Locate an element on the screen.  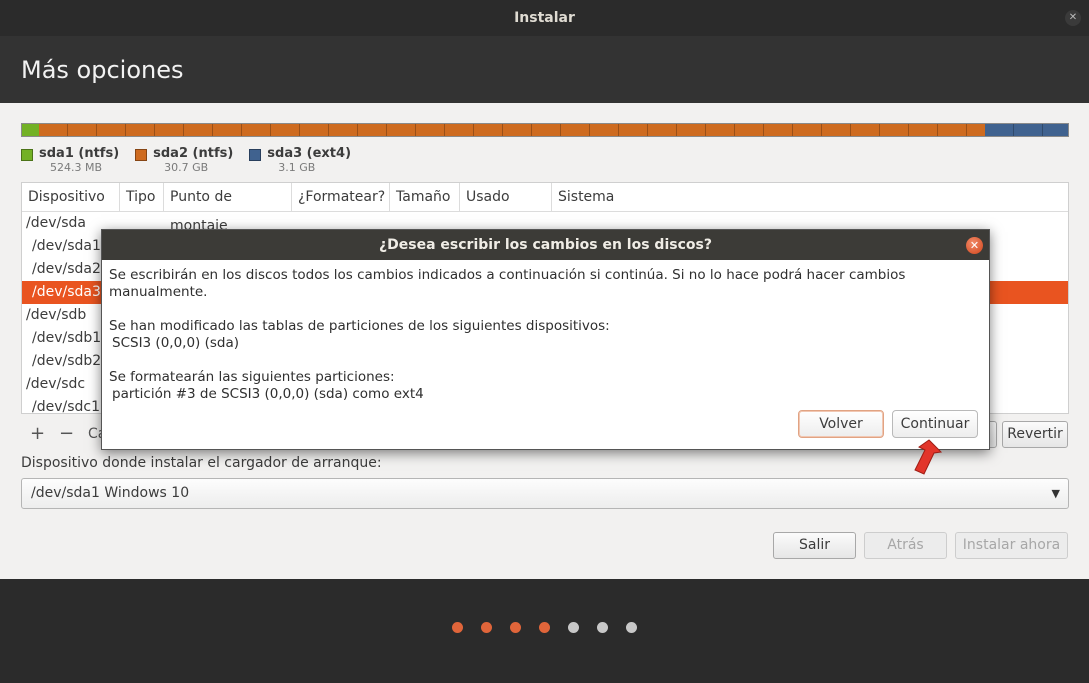
legend-item: sda2 (ntfs) 30.7 GB is located at coordinates (184, 160).